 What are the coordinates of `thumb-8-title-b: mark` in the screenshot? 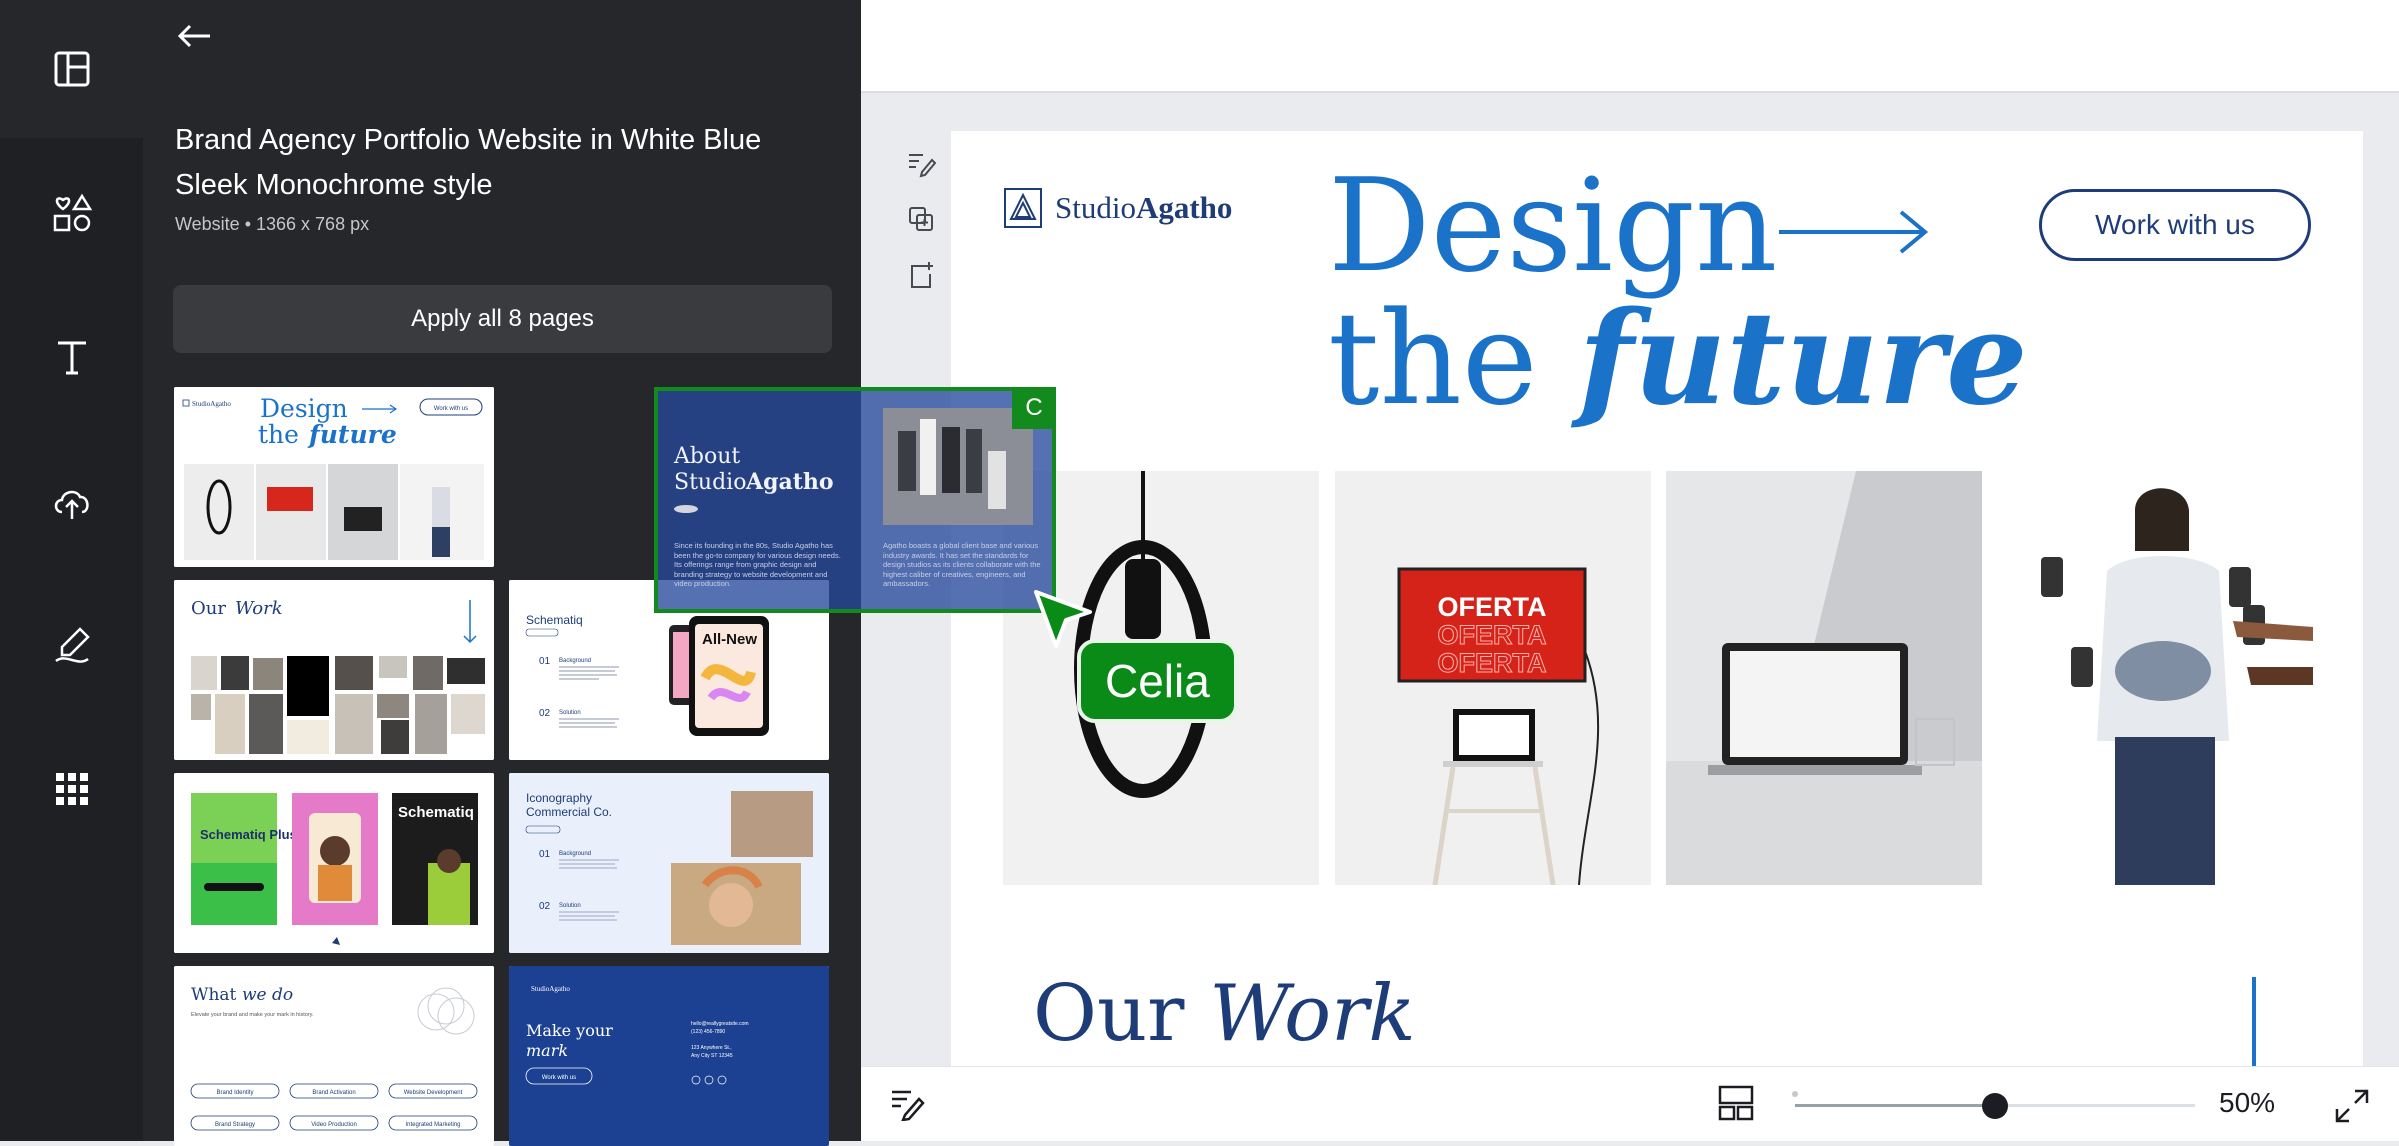 It's located at (547, 1050).